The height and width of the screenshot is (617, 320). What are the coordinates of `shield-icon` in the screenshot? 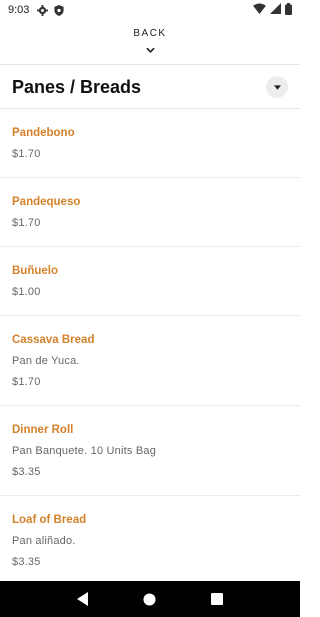 It's located at (59, 10).